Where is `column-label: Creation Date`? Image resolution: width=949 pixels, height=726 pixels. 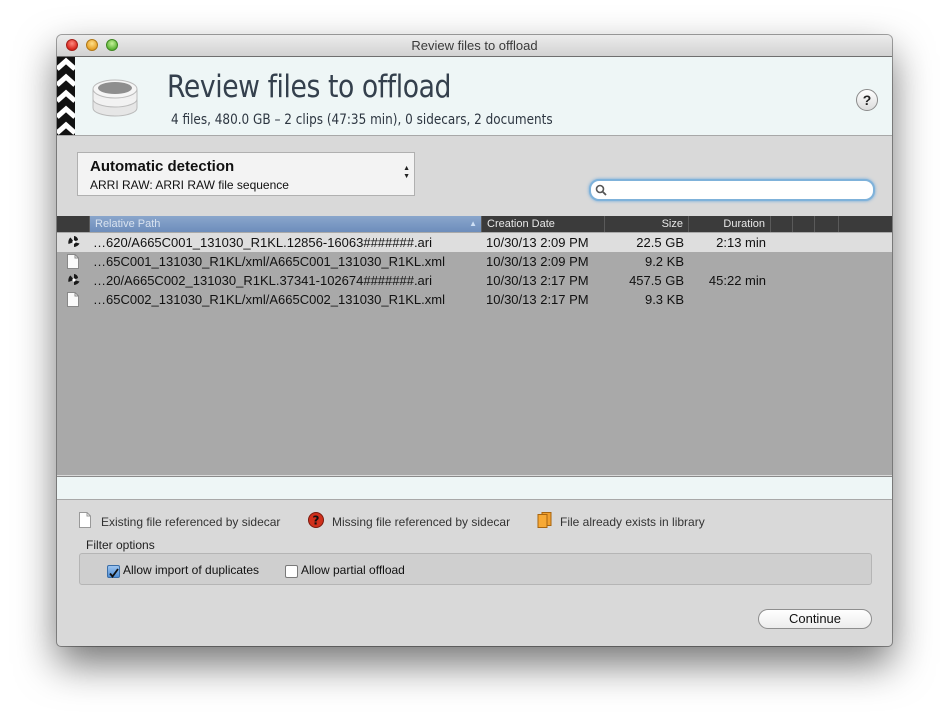
column-label: Creation Date is located at coordinates (521, 224).